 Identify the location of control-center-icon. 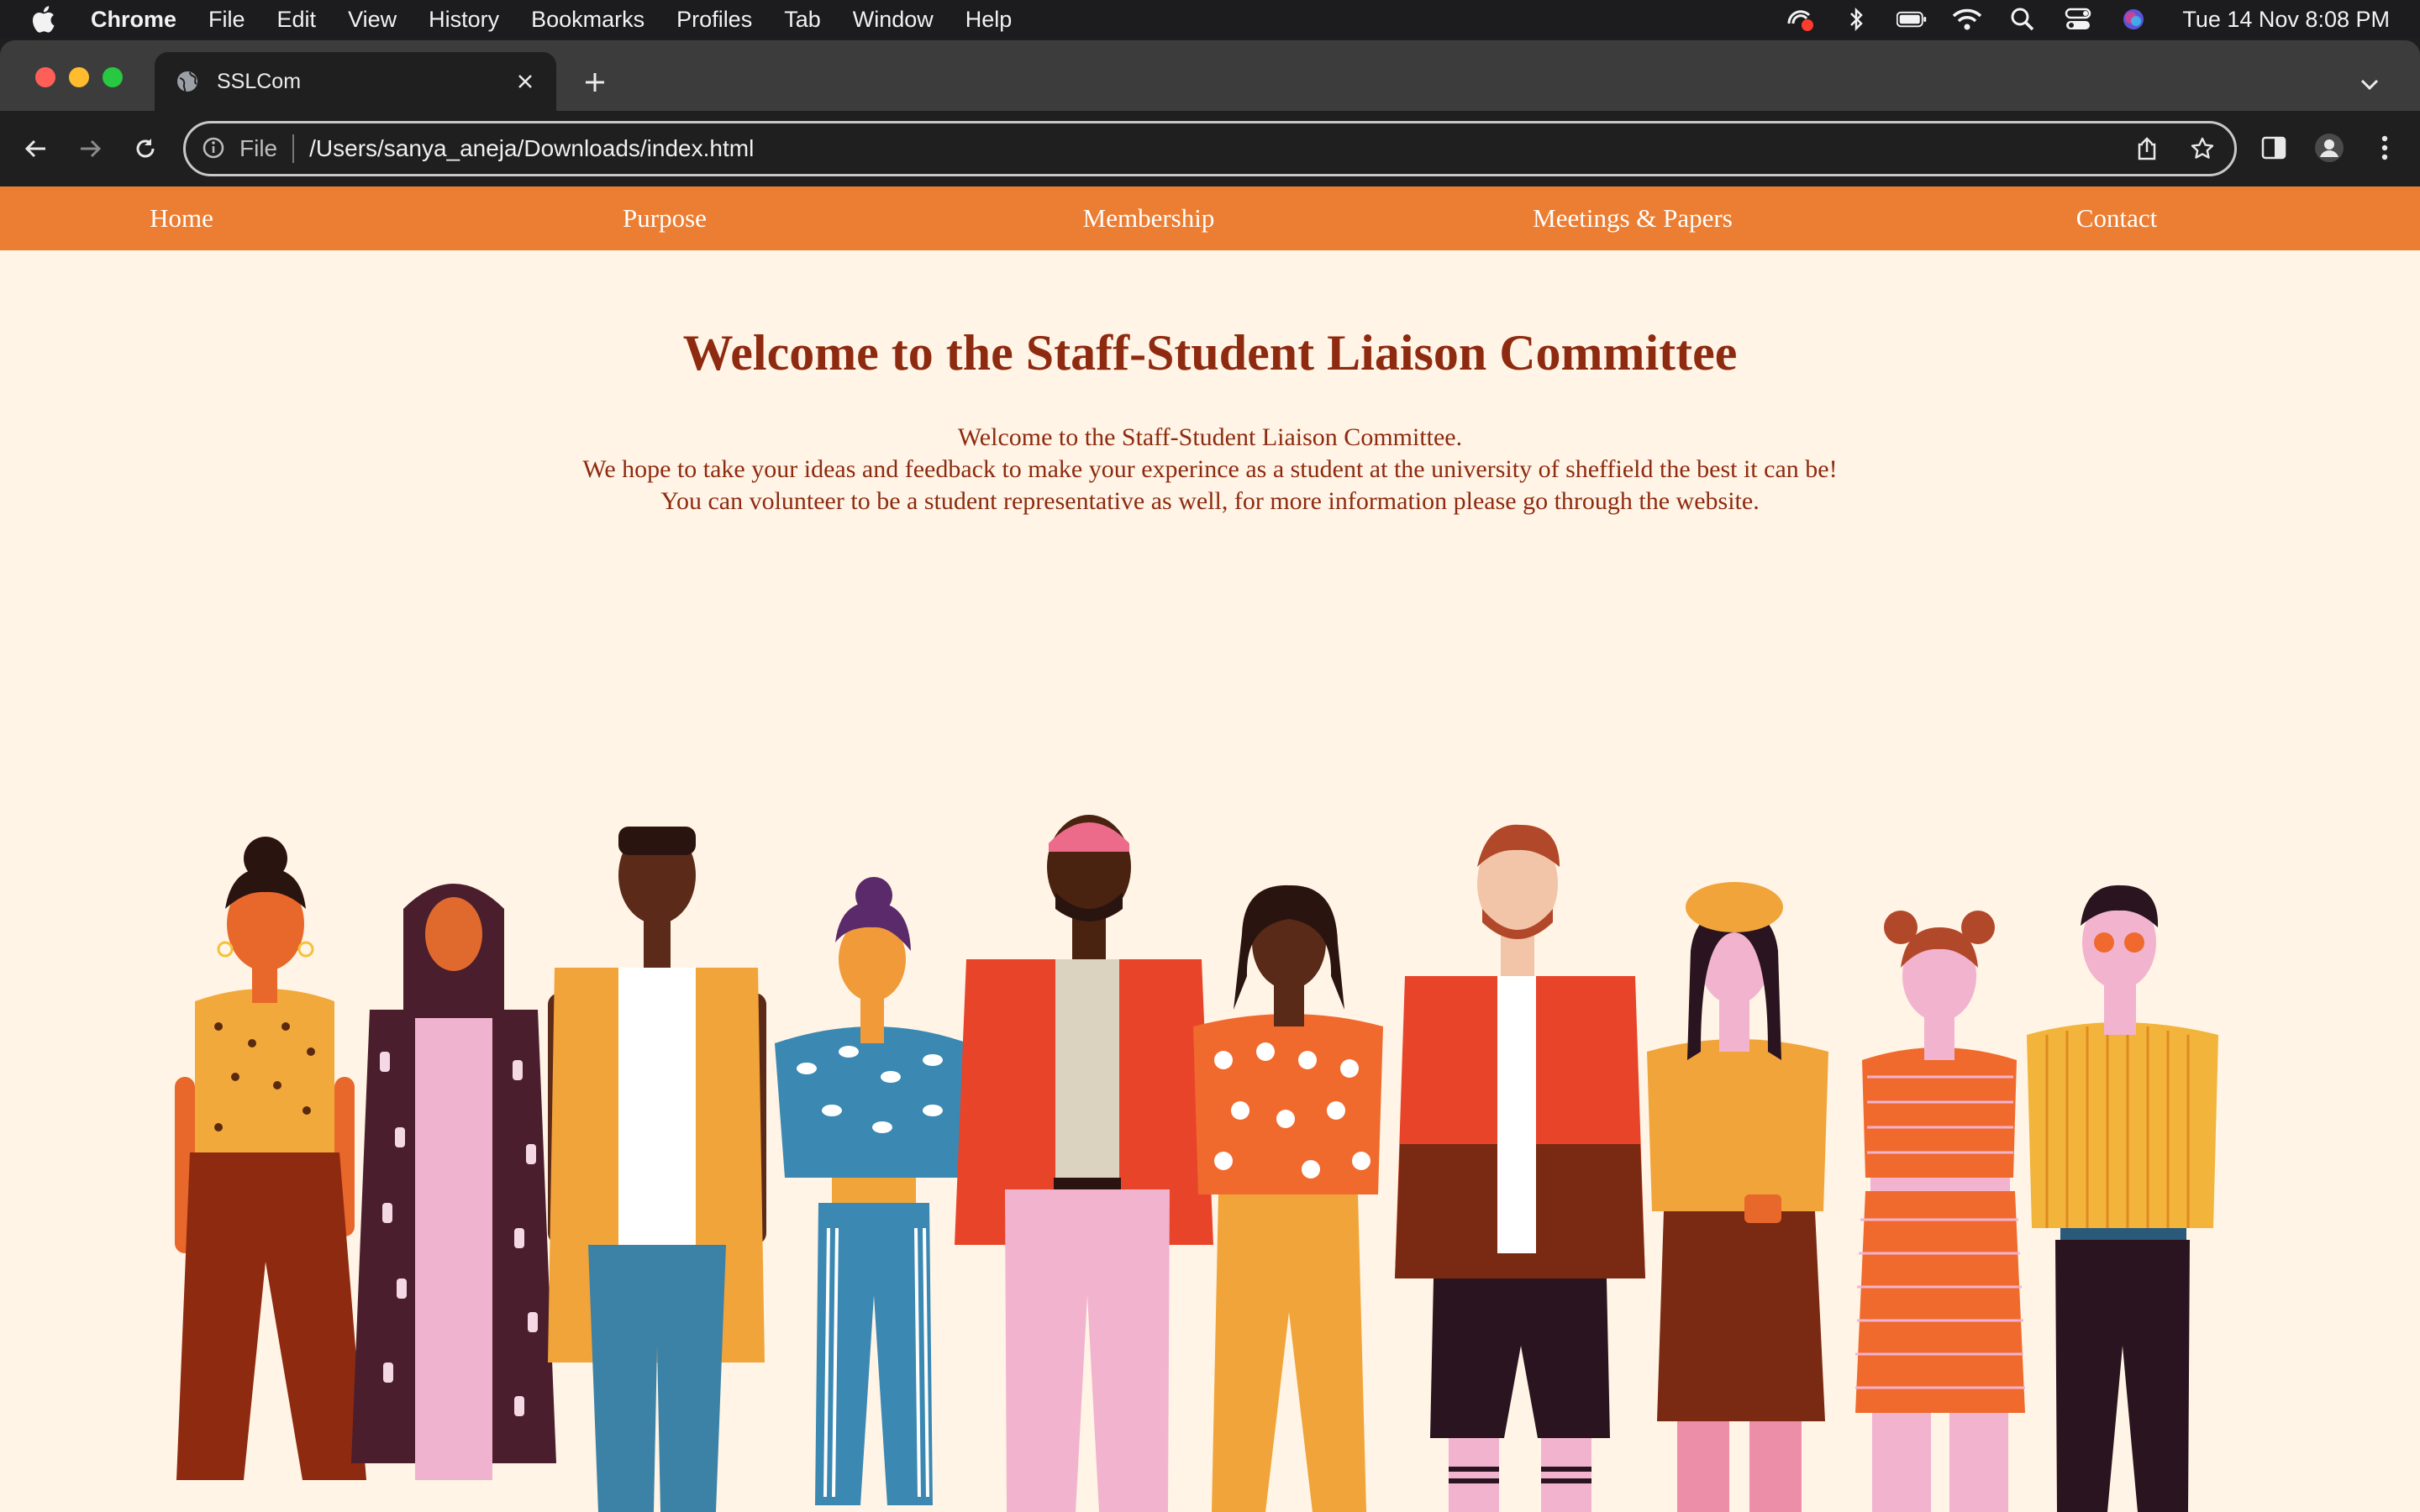
(2078, 19).